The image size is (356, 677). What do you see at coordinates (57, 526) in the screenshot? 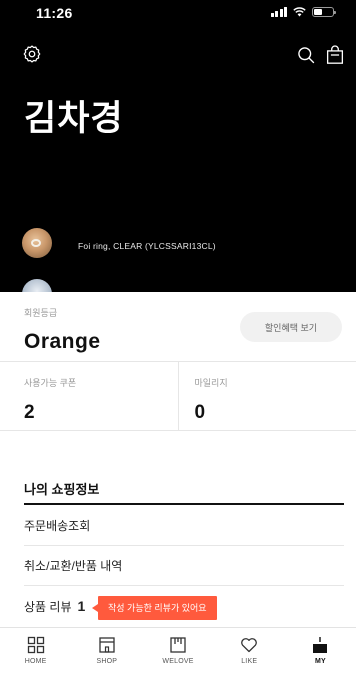
I see `menu-label: 주문배송조회` at bounding box center [57, 526].